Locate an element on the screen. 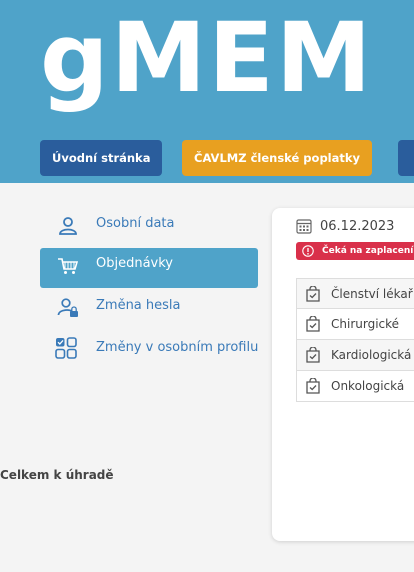 This screenshot has width=414, height=572. item-label: Členství lékař is located at coordinates (372, 293).